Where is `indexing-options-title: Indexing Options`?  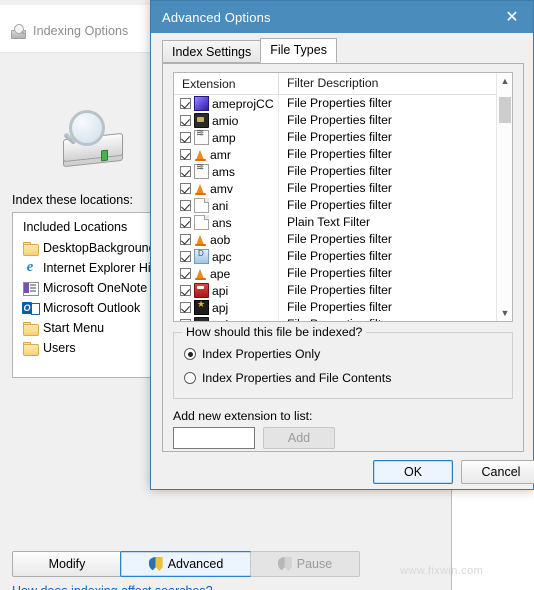 indexing-options-title: Indexing Options is located at coordinates (81, 31).